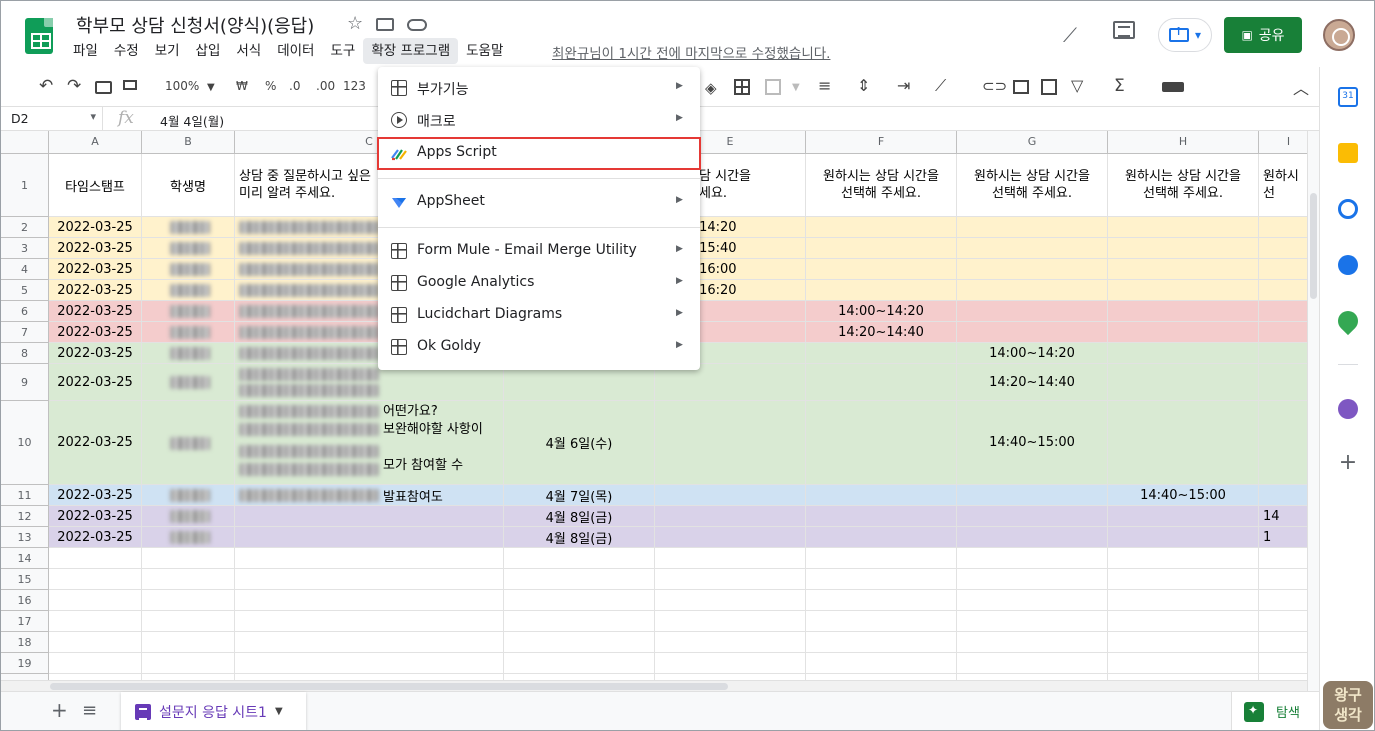  Describe the element at coordinates (325, 86) in the screenshot. I see `increase-decimal-button: .00` at that location.